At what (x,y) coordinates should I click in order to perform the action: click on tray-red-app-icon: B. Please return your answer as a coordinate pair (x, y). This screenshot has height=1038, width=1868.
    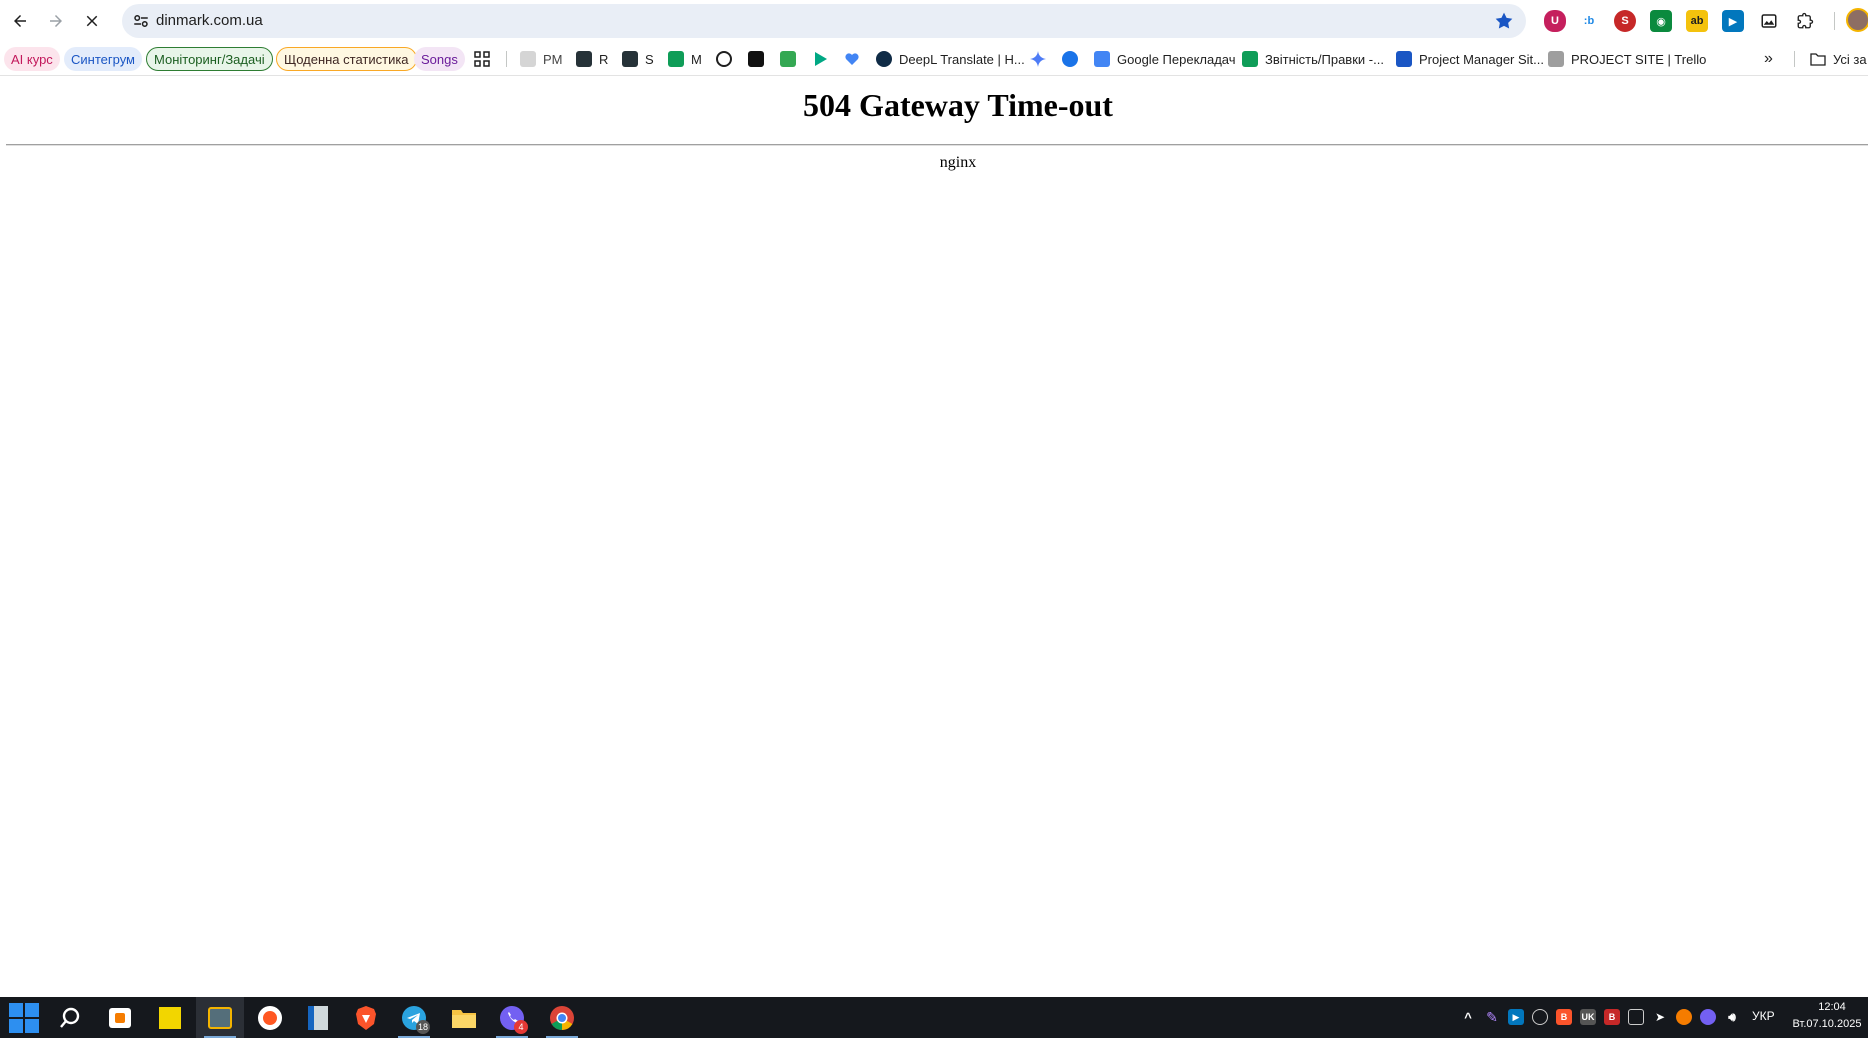
    Looking at the image, I should click on (1612, 1017).